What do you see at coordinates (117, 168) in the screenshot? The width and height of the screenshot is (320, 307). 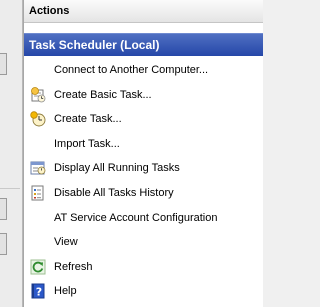 I see `action-label: Display All Running Tasks` at bounding box center [117, 168].